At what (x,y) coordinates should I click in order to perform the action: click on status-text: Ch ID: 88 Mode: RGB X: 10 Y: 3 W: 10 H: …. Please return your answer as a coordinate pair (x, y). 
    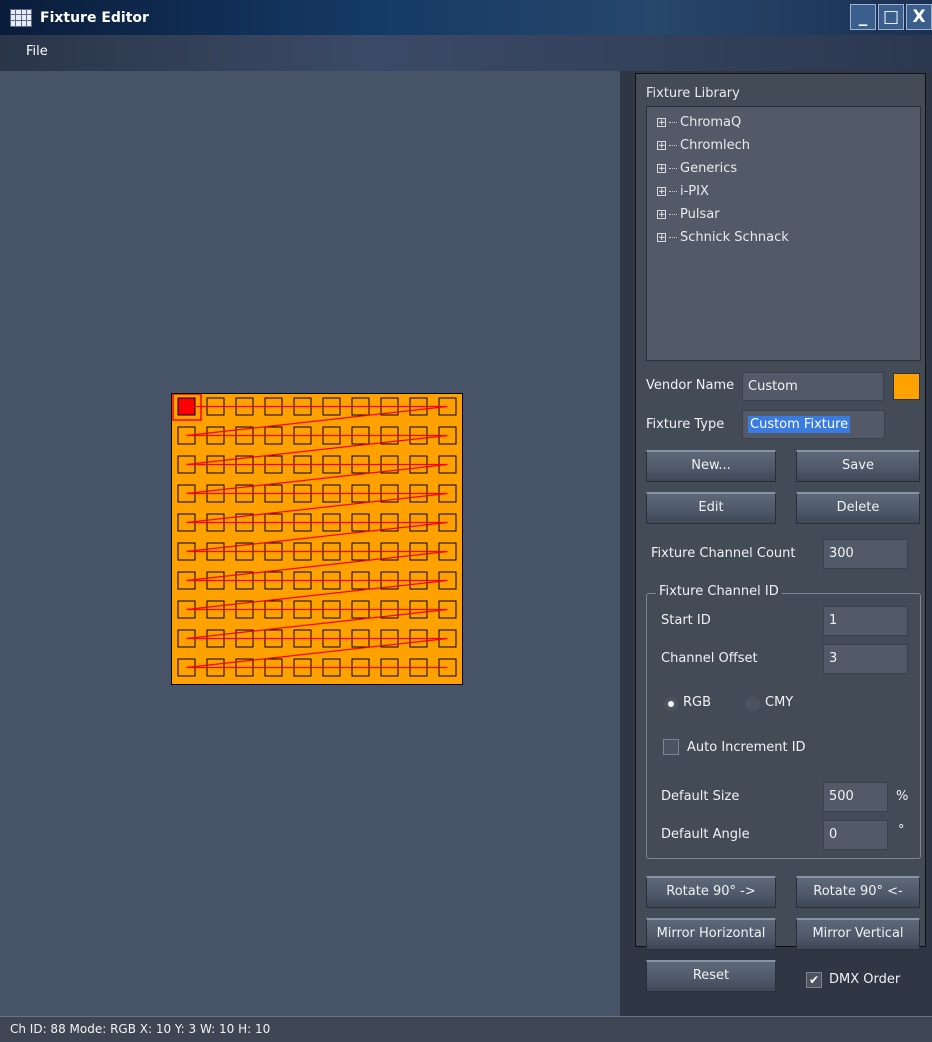
    Looking at the image, I should click on (140, 1029).